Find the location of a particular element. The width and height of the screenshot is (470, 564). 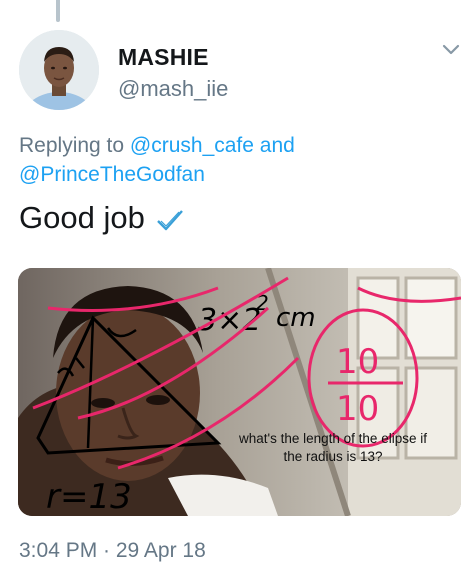

user-handle: @mash_iie is located at coordinates (173, 89).